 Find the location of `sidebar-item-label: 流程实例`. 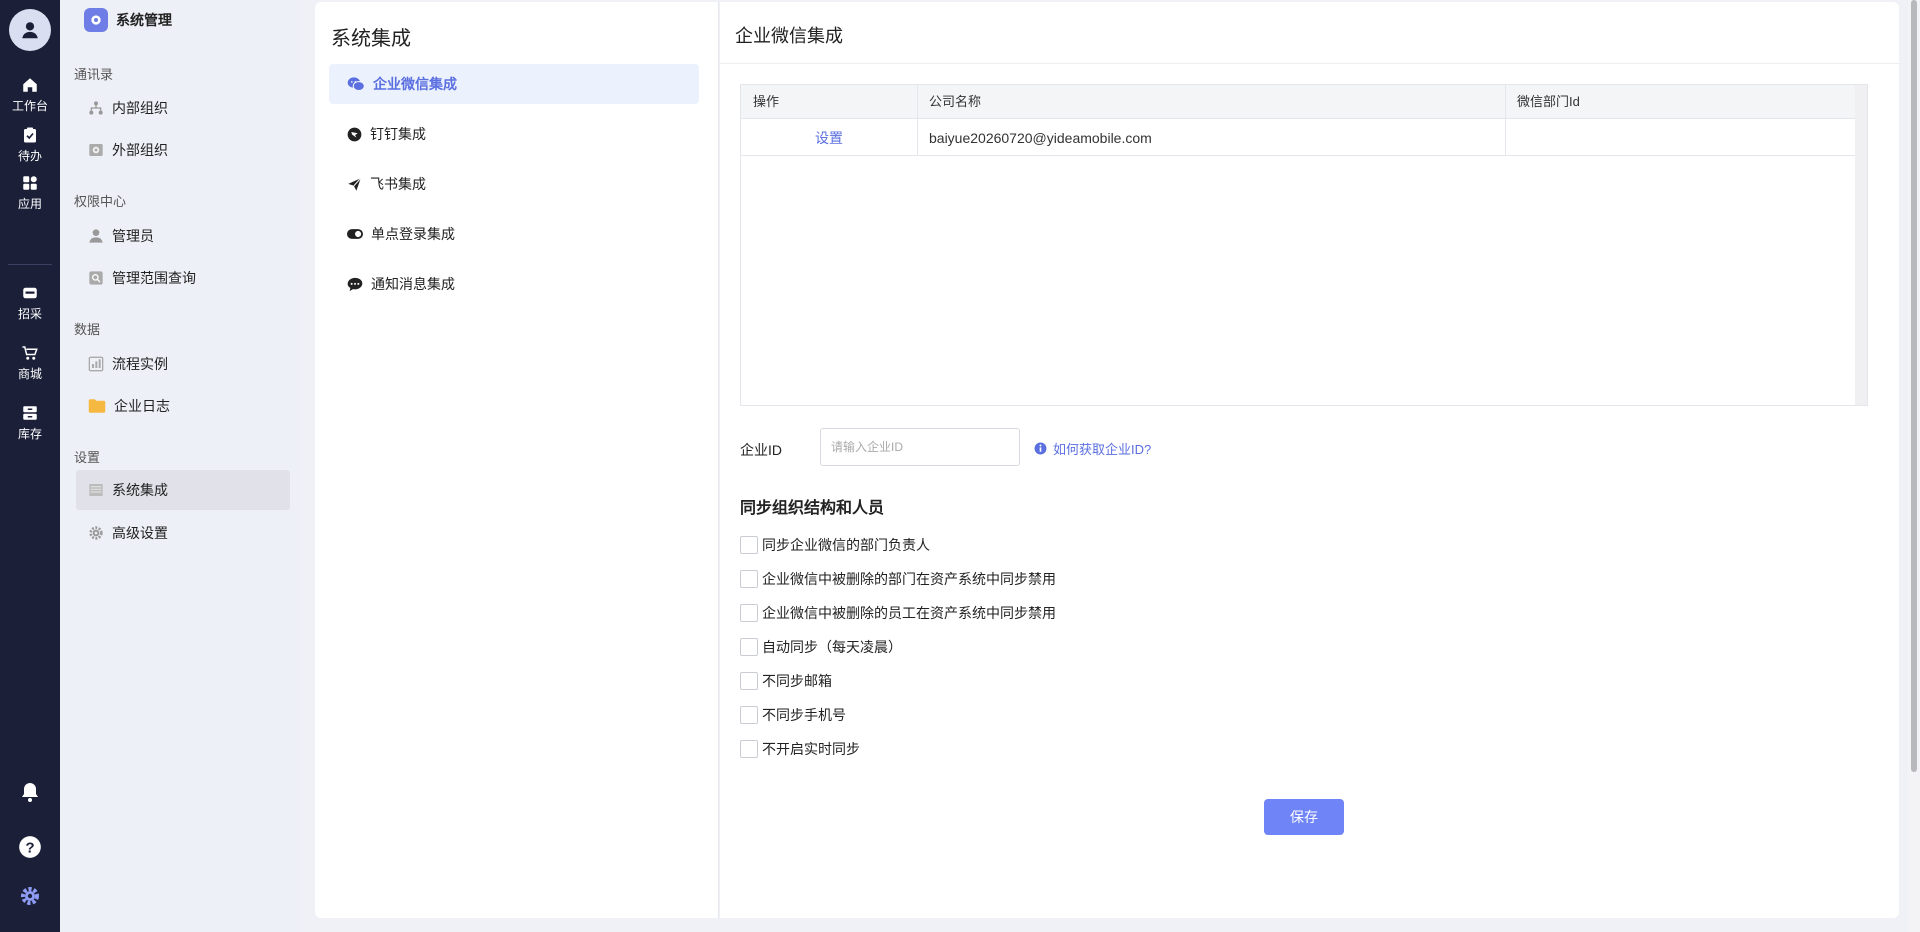

sidebar-item-label: 流程实例 is located at coordinates (140, 364).